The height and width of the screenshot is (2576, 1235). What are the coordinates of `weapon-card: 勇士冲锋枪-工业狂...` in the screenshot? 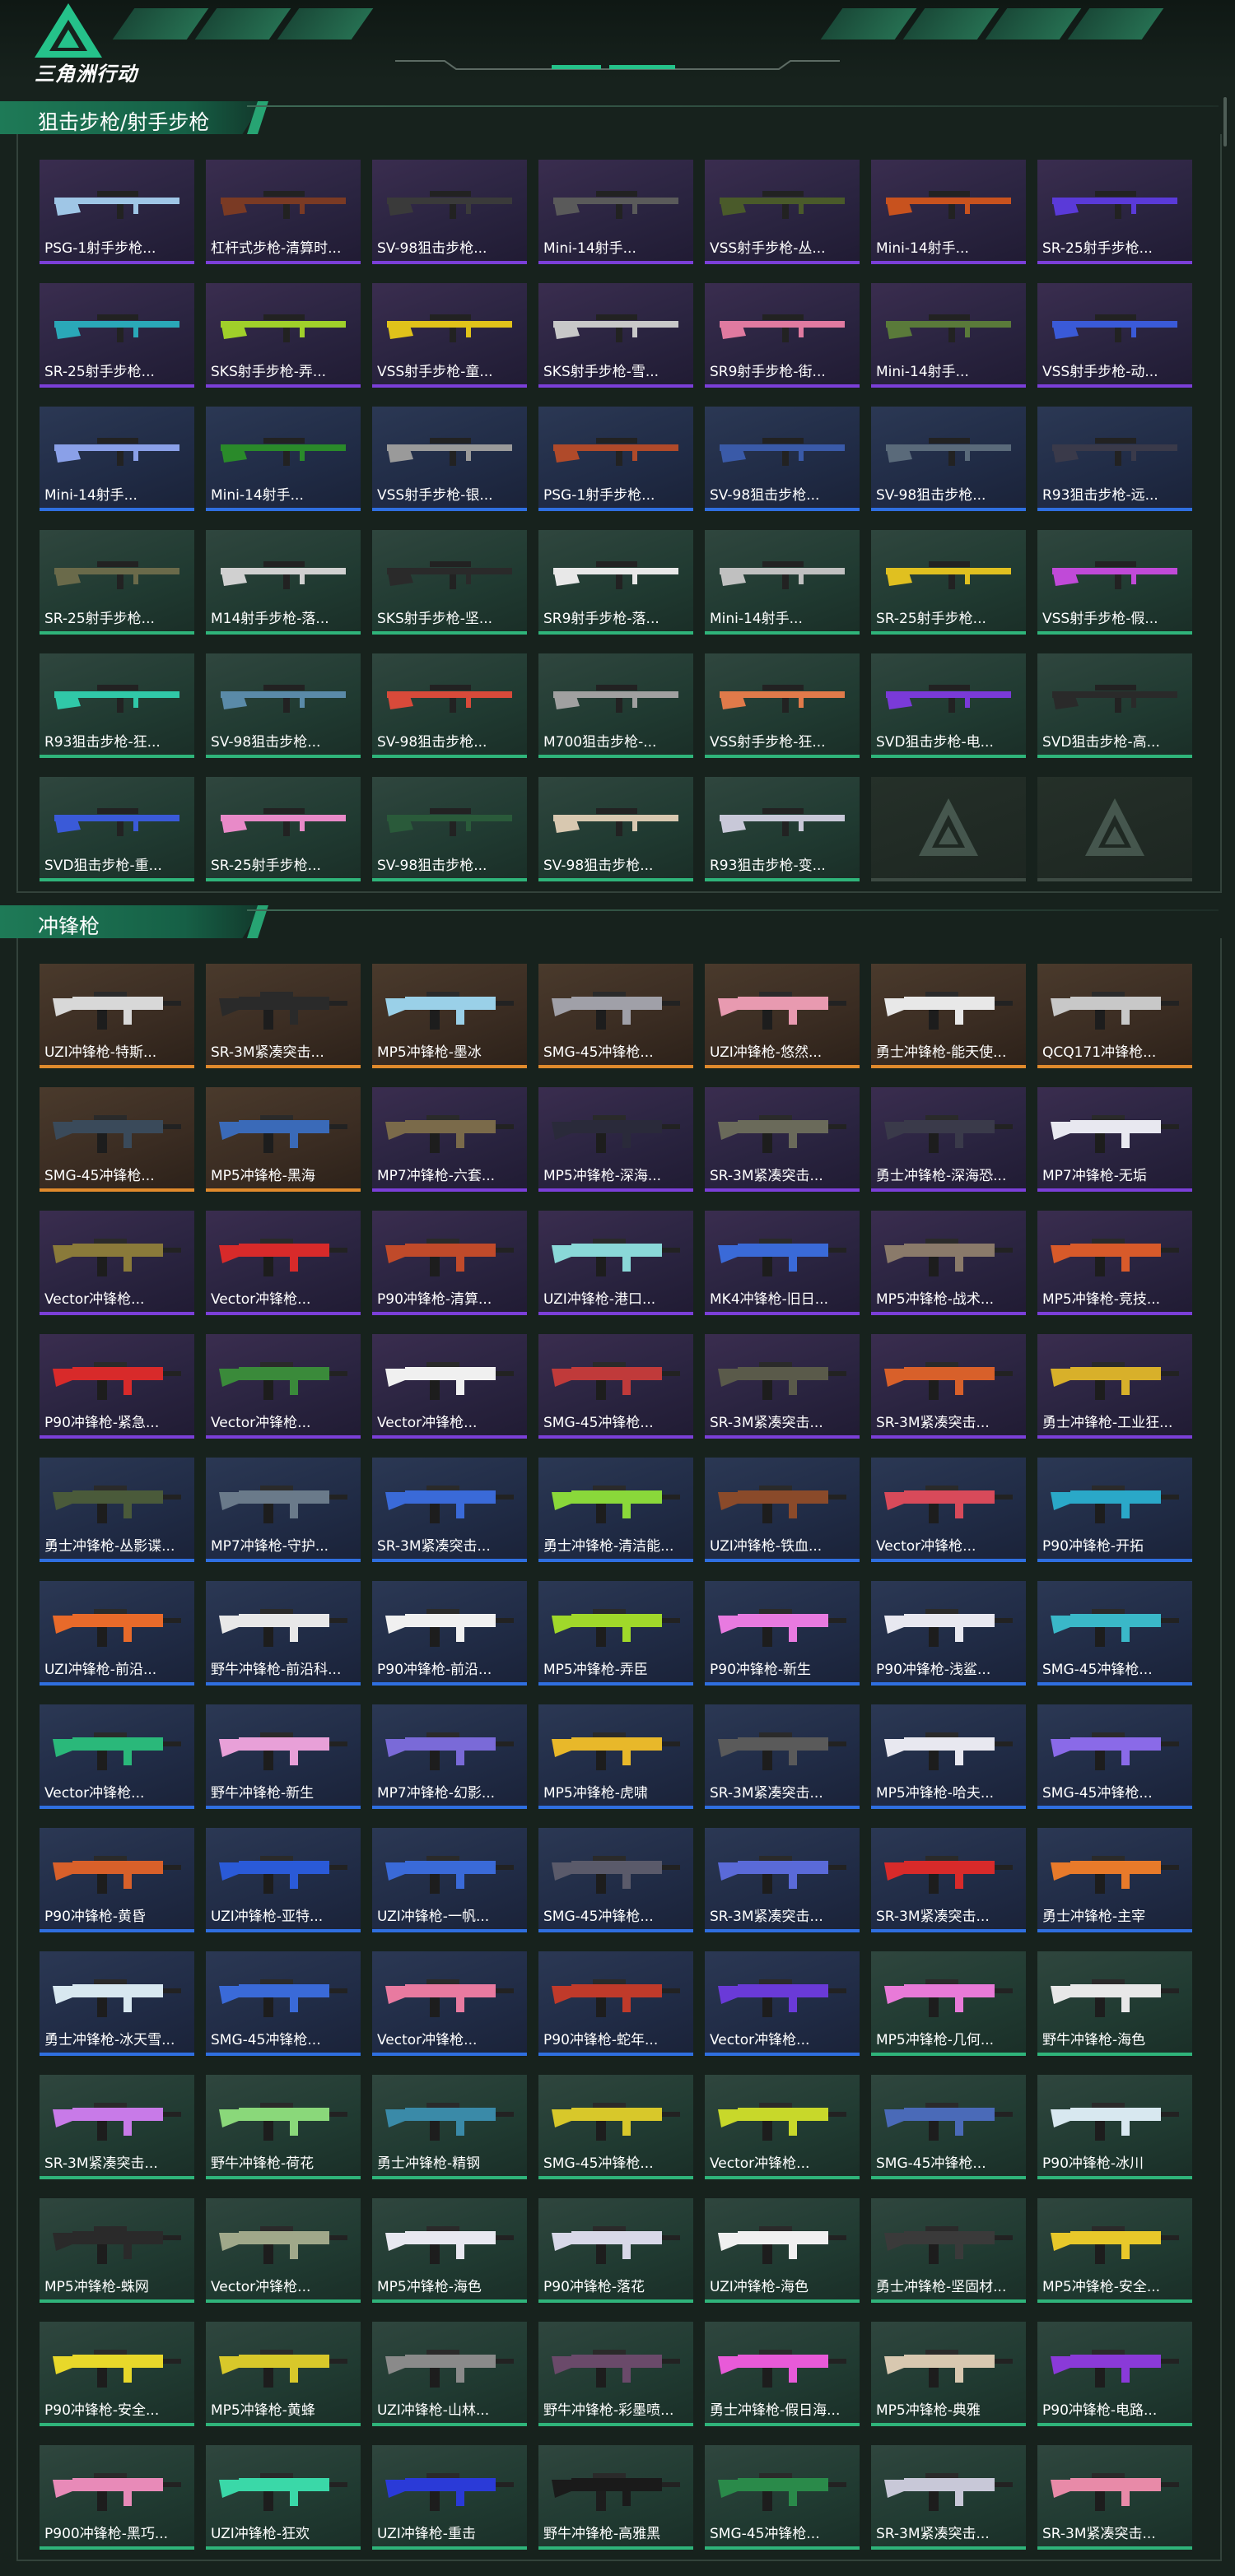 It's located at (1114, 1386).